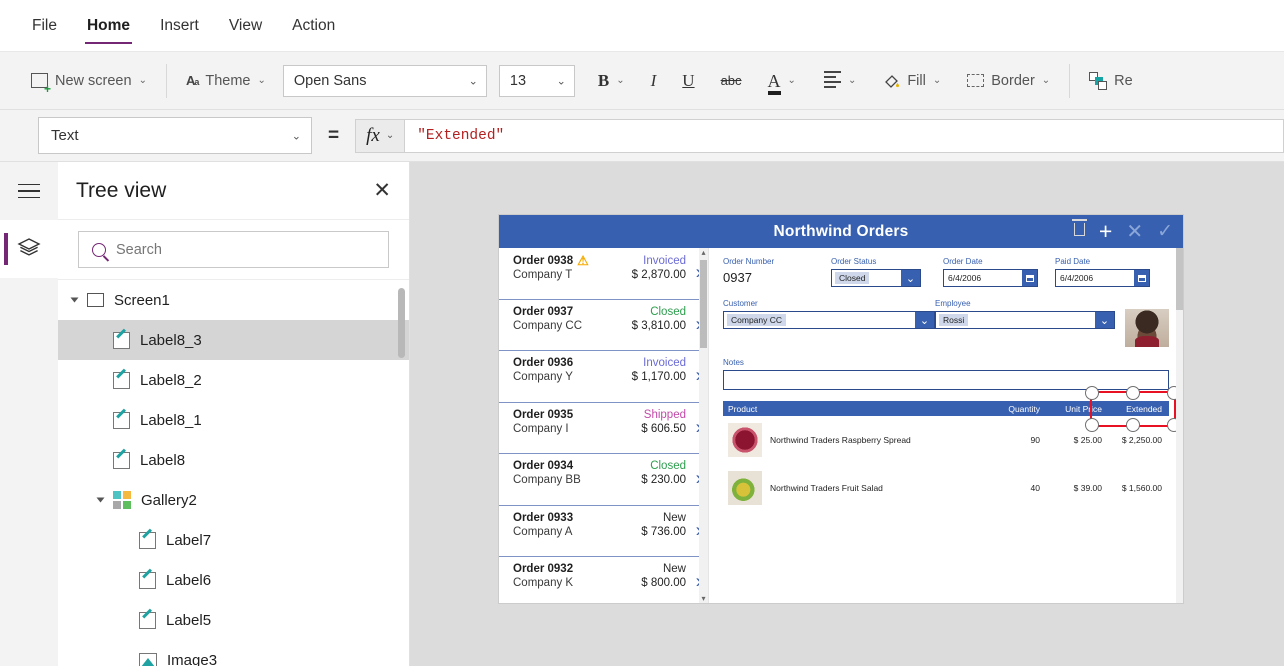 The height and width of the screenshot is (666, 1284). I want to click on menu-item-action: Action, so click(313, 25).